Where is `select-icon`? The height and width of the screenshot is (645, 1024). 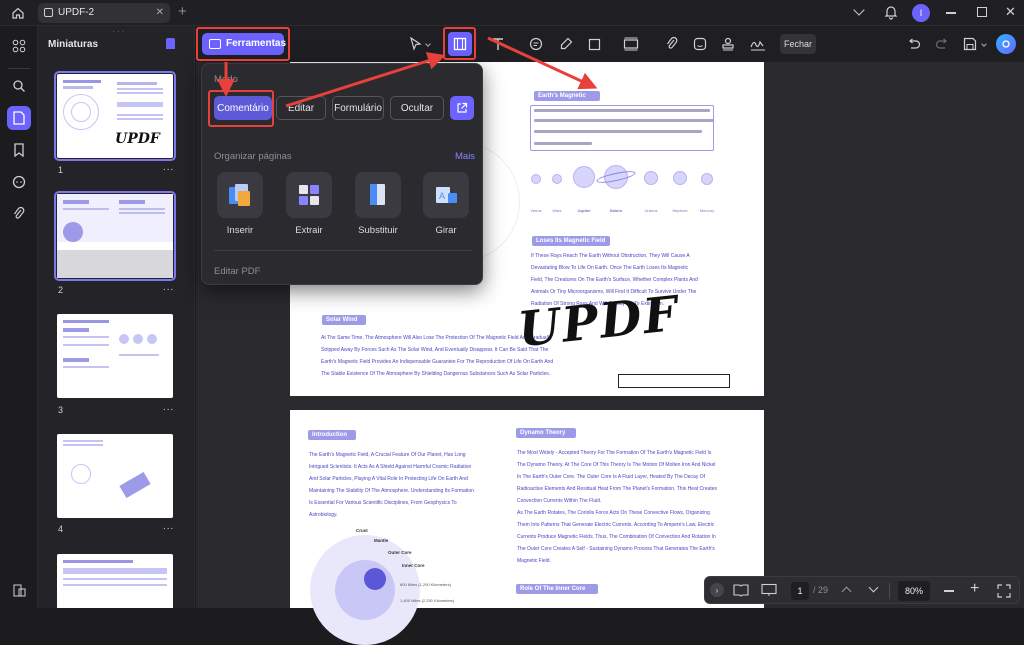
select-icon is located at coordinates (416, 44).